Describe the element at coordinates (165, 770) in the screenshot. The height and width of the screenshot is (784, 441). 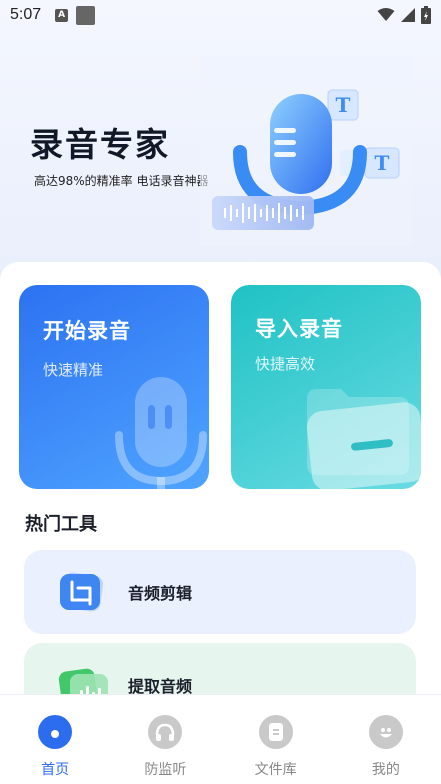
I see `nav-label-anti-monitor: 防监听` at that location.